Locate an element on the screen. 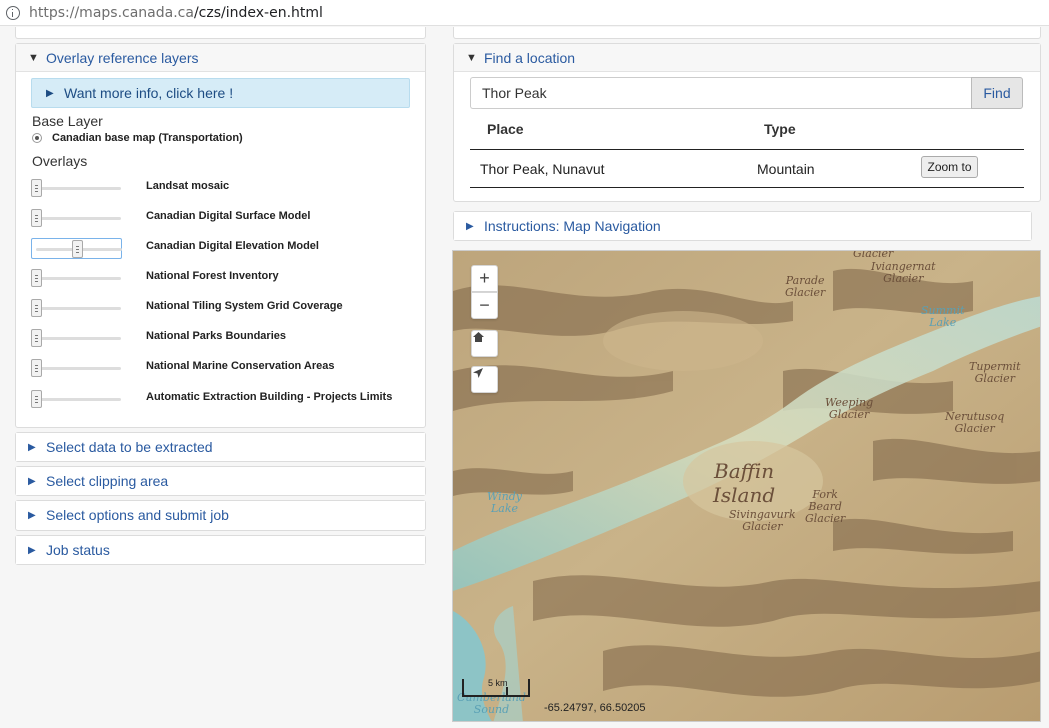 Image resolution: width=1049 pixels, height=728 pixels. base-layer-radio is located at coordinates (37, 138).